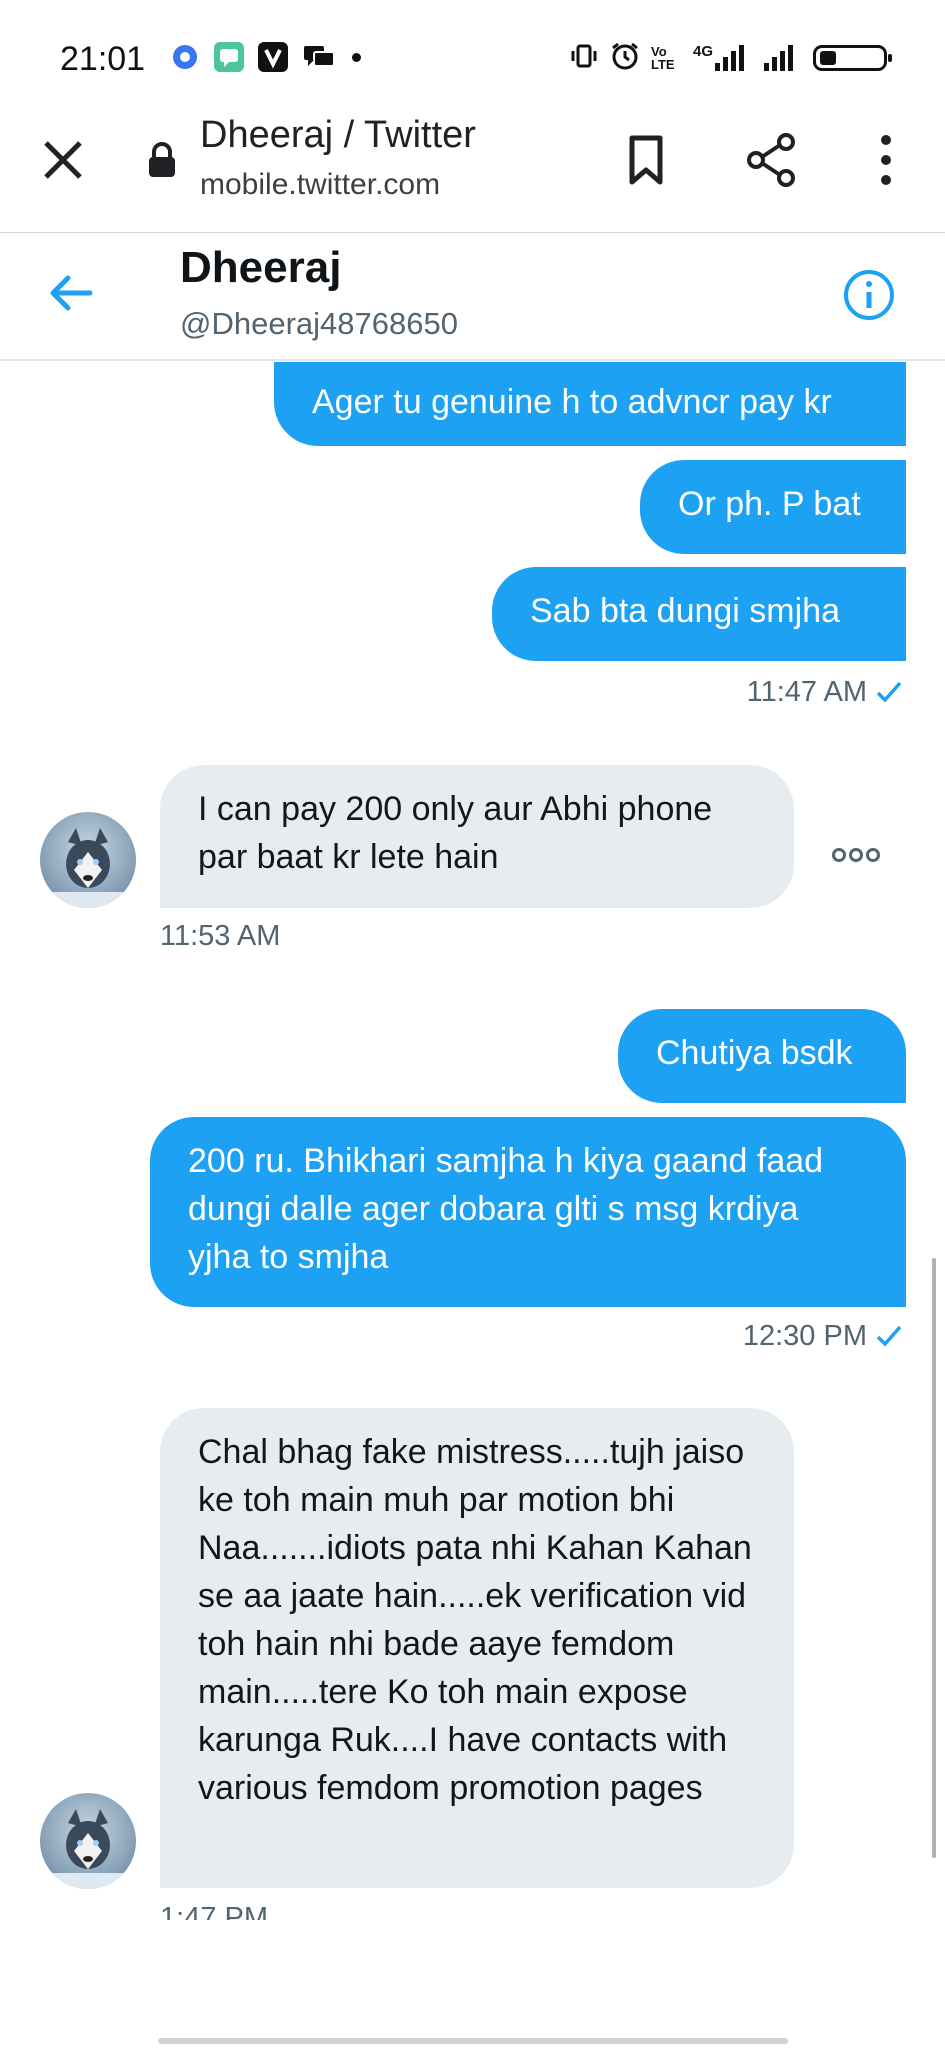 Image resolution: width=945 pixels, height=2048 pixels. Describe the element at coordinates (214, 1911) in the screenshot. I see `message-timestamp: 1:47 PM` at that location.